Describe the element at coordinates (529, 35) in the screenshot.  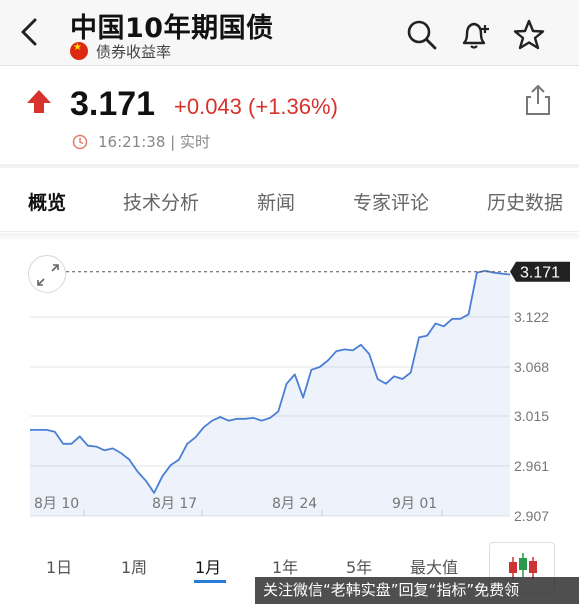
I see `star-icon` at that location.